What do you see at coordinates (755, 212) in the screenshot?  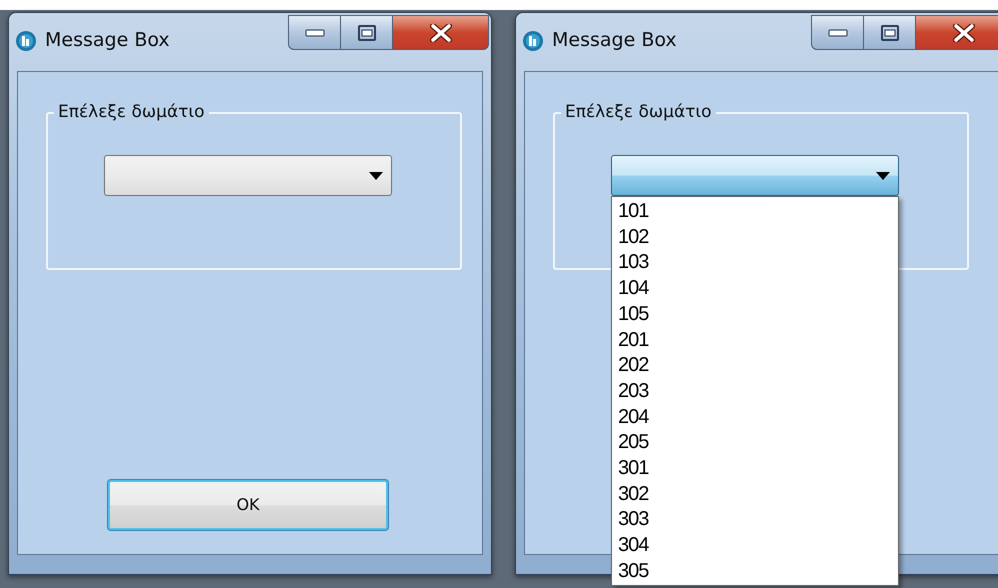 I see `dropdown-option: 101` at bounding box center [755, 212].